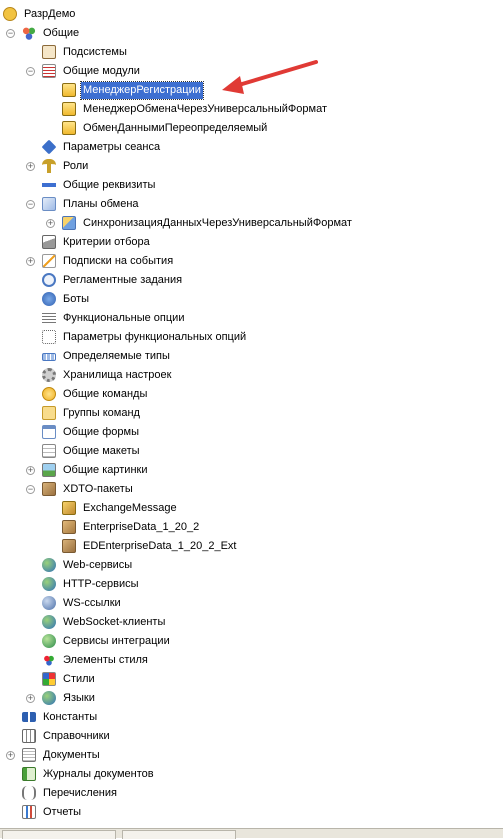  What do you see at coordinates (251, 299) in the screenshot?
I see `tree-node-bots: Боты` at bounding box center [251, 299].